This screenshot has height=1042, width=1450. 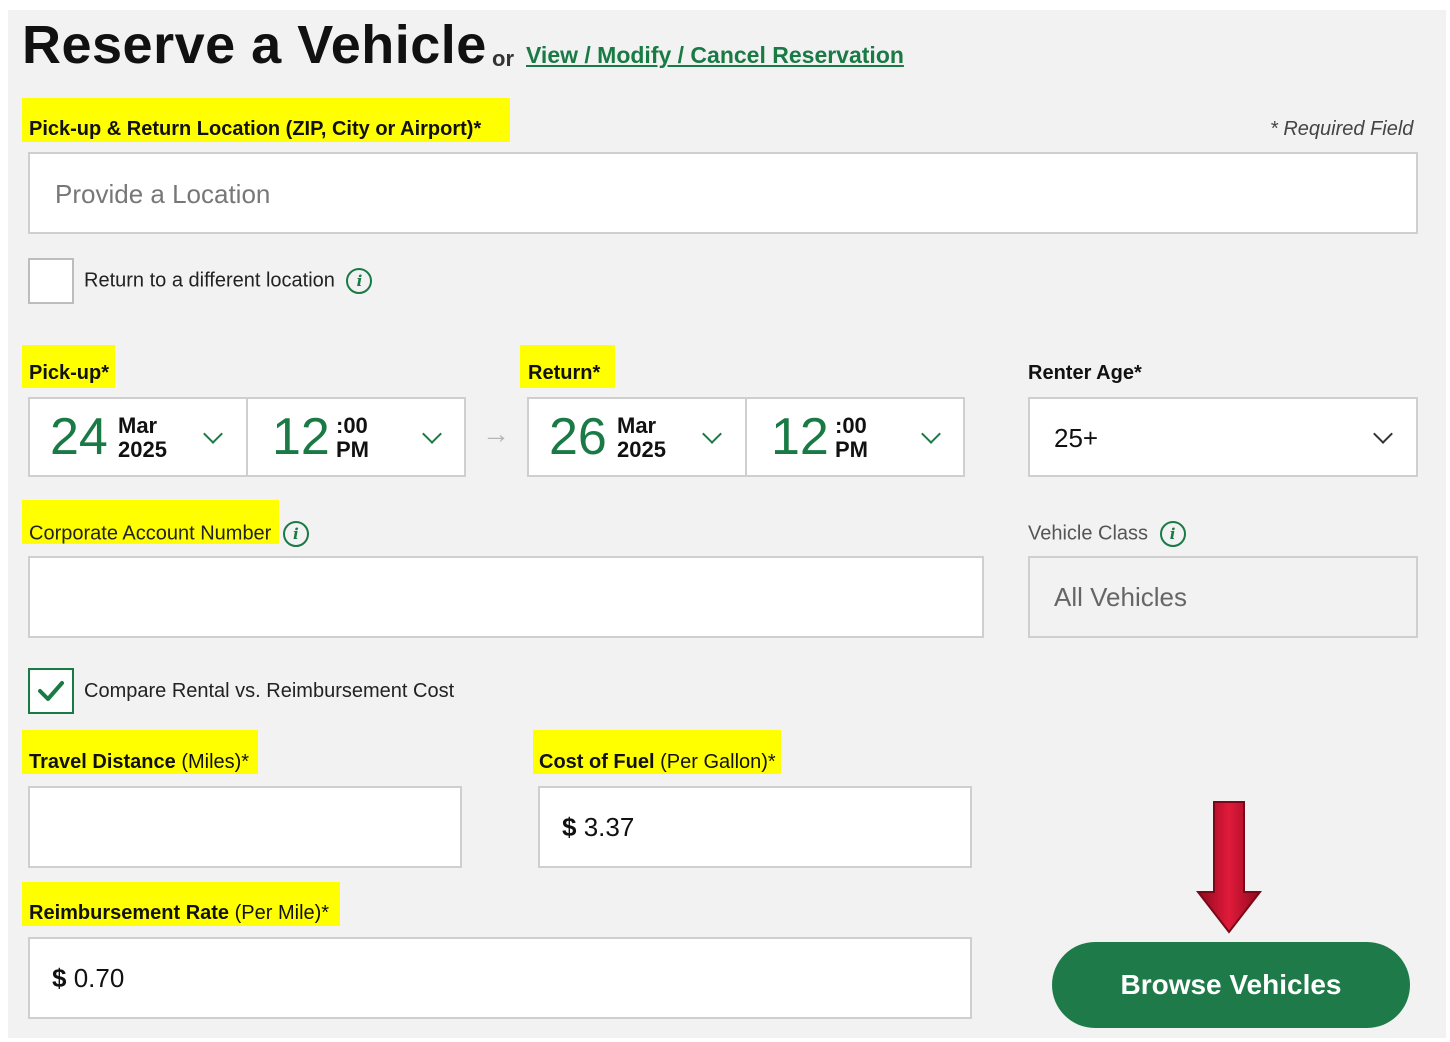 I want to click on vehicle-class-label: Vehicle Class i, so click(x=1107, y=534).